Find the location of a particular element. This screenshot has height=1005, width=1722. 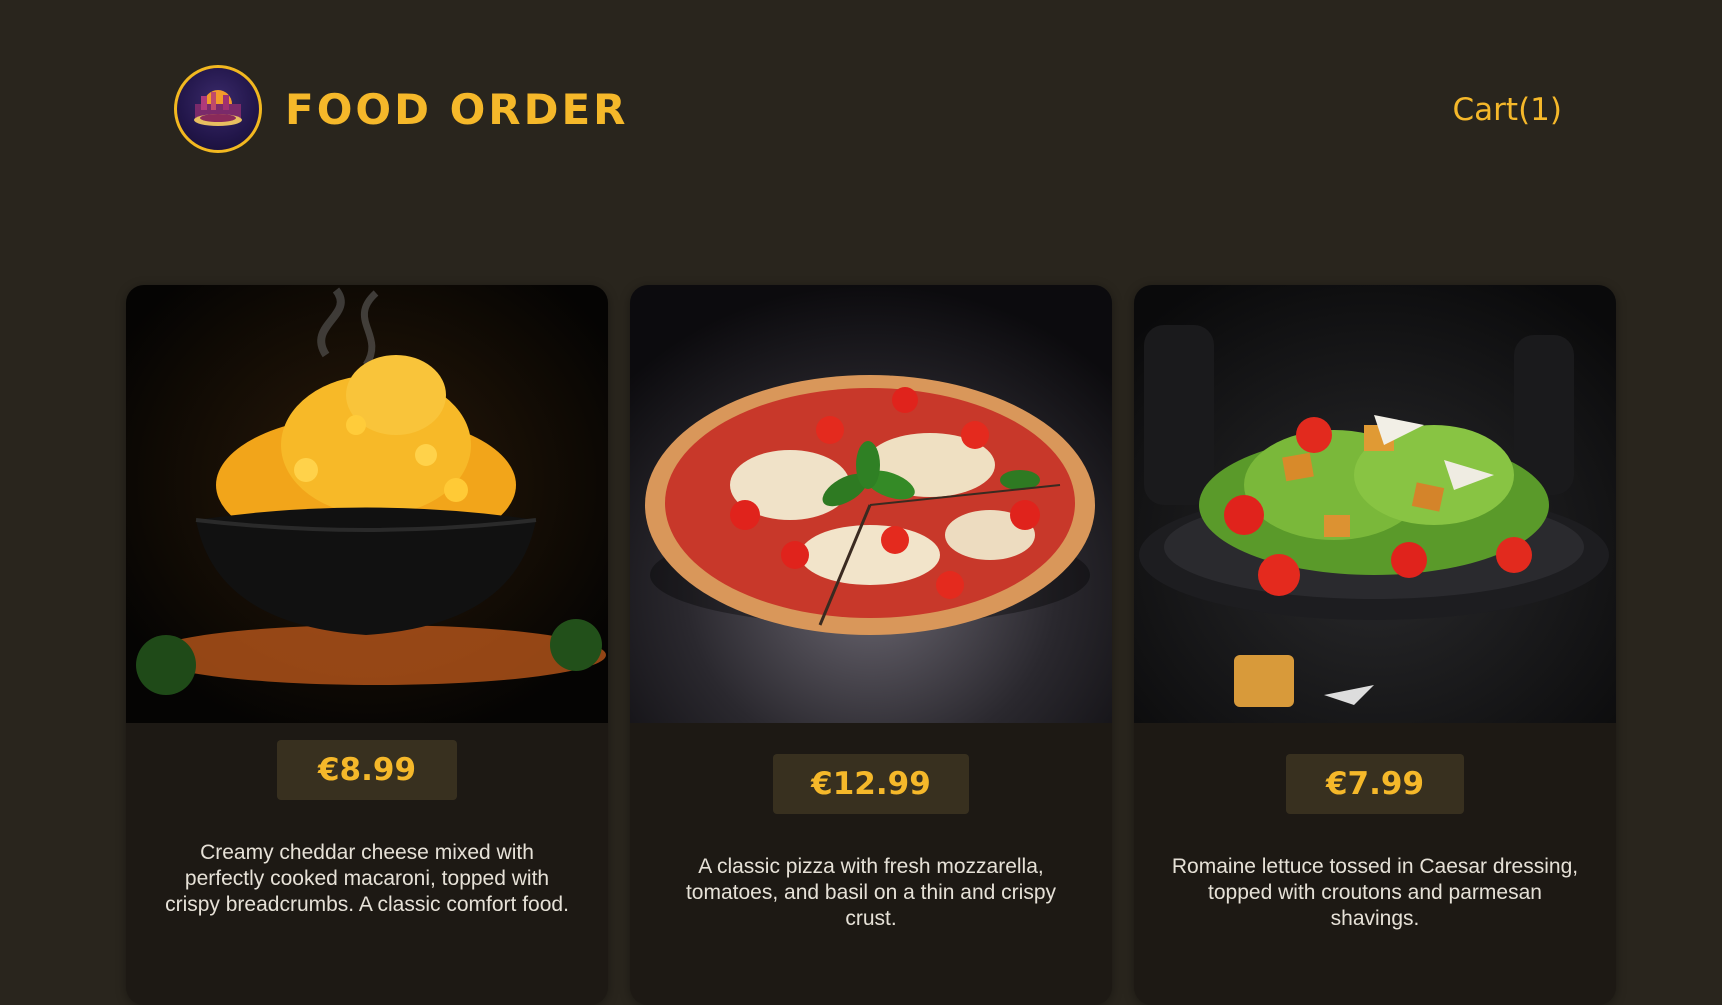

pizza-image is located at coordinates (871, 504).